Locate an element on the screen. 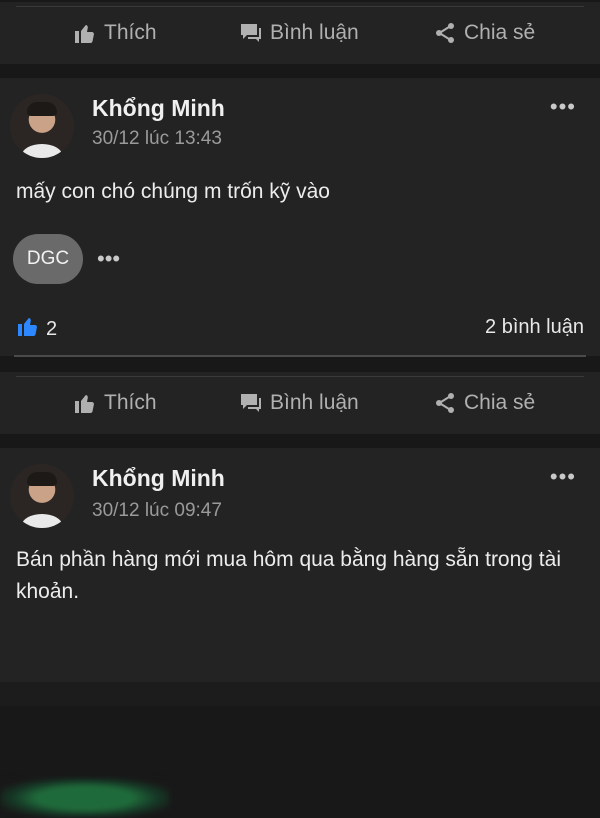 The height and width of the screenshot is (818, 600). like-count: 2 is located at coordinates (36, 329).